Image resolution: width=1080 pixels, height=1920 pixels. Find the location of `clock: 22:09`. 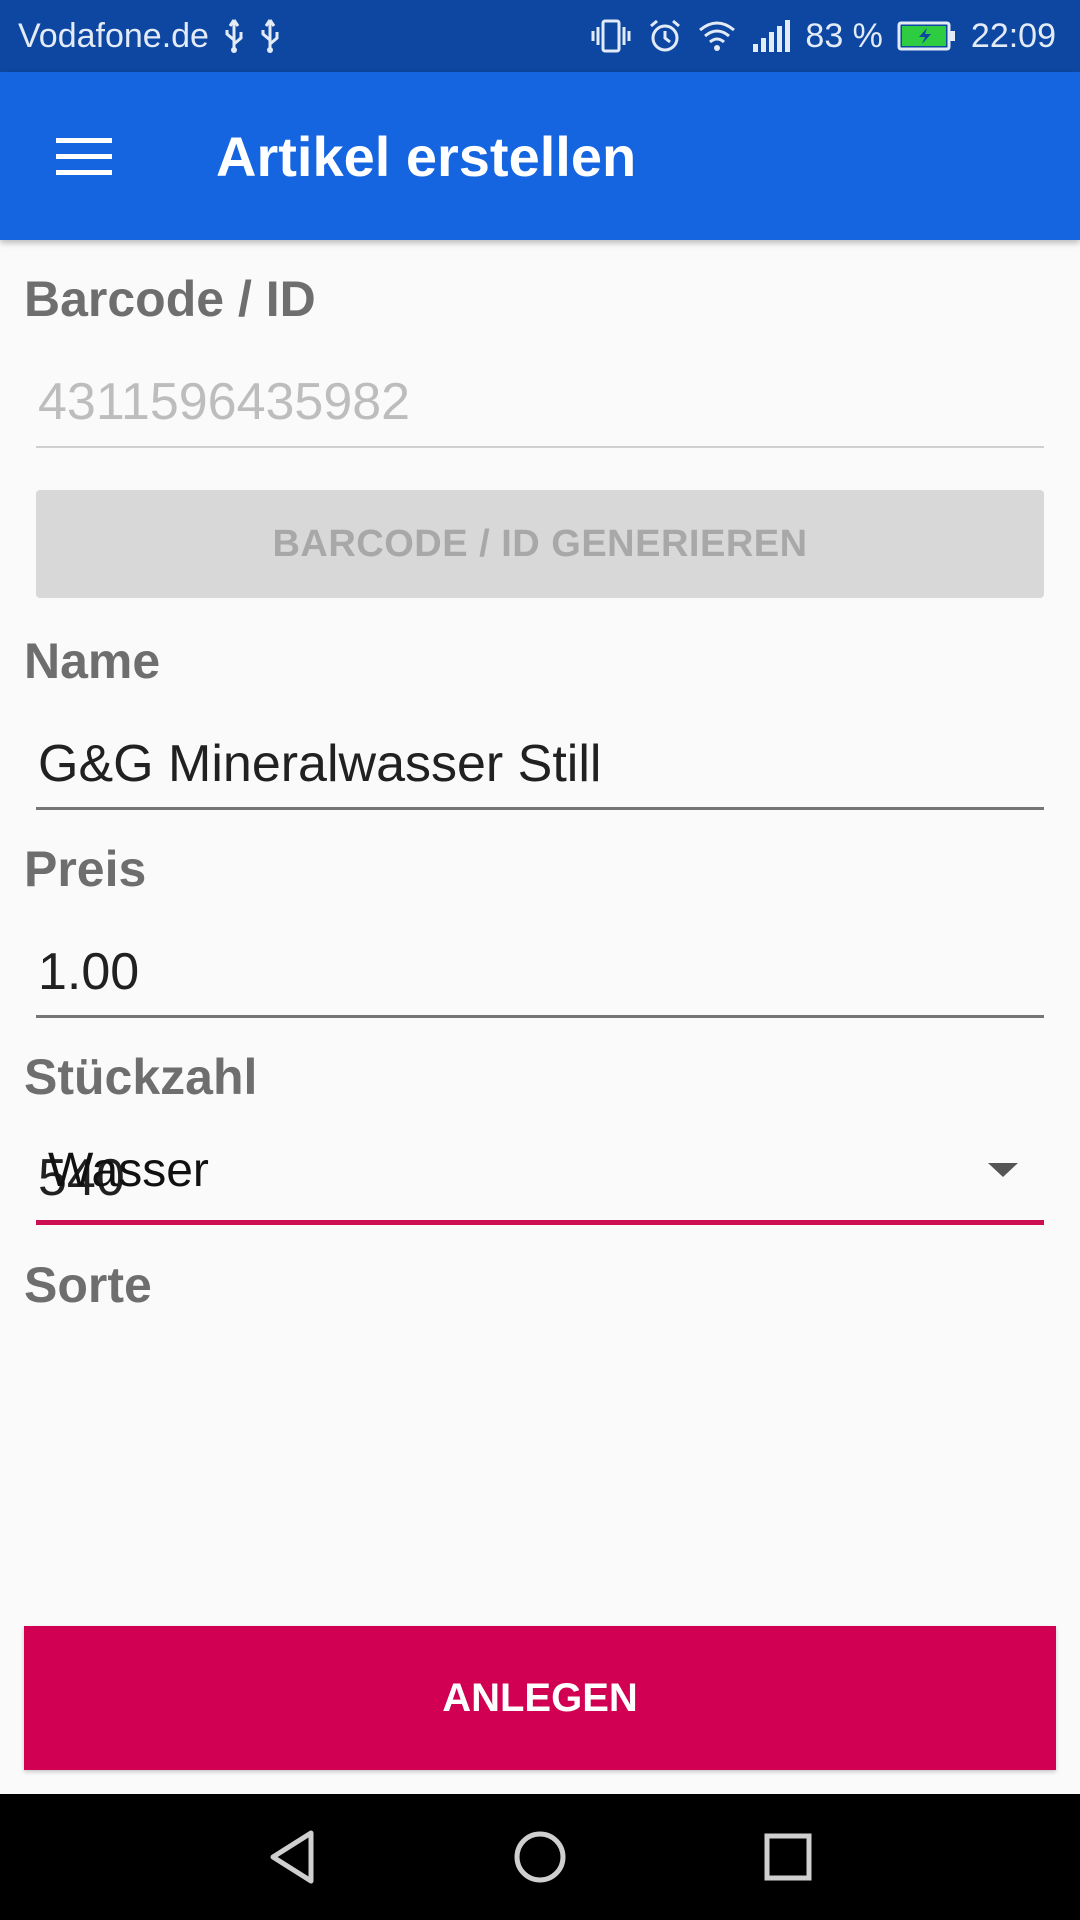

clock: 22:09 is located at coordinates (1013, 35).